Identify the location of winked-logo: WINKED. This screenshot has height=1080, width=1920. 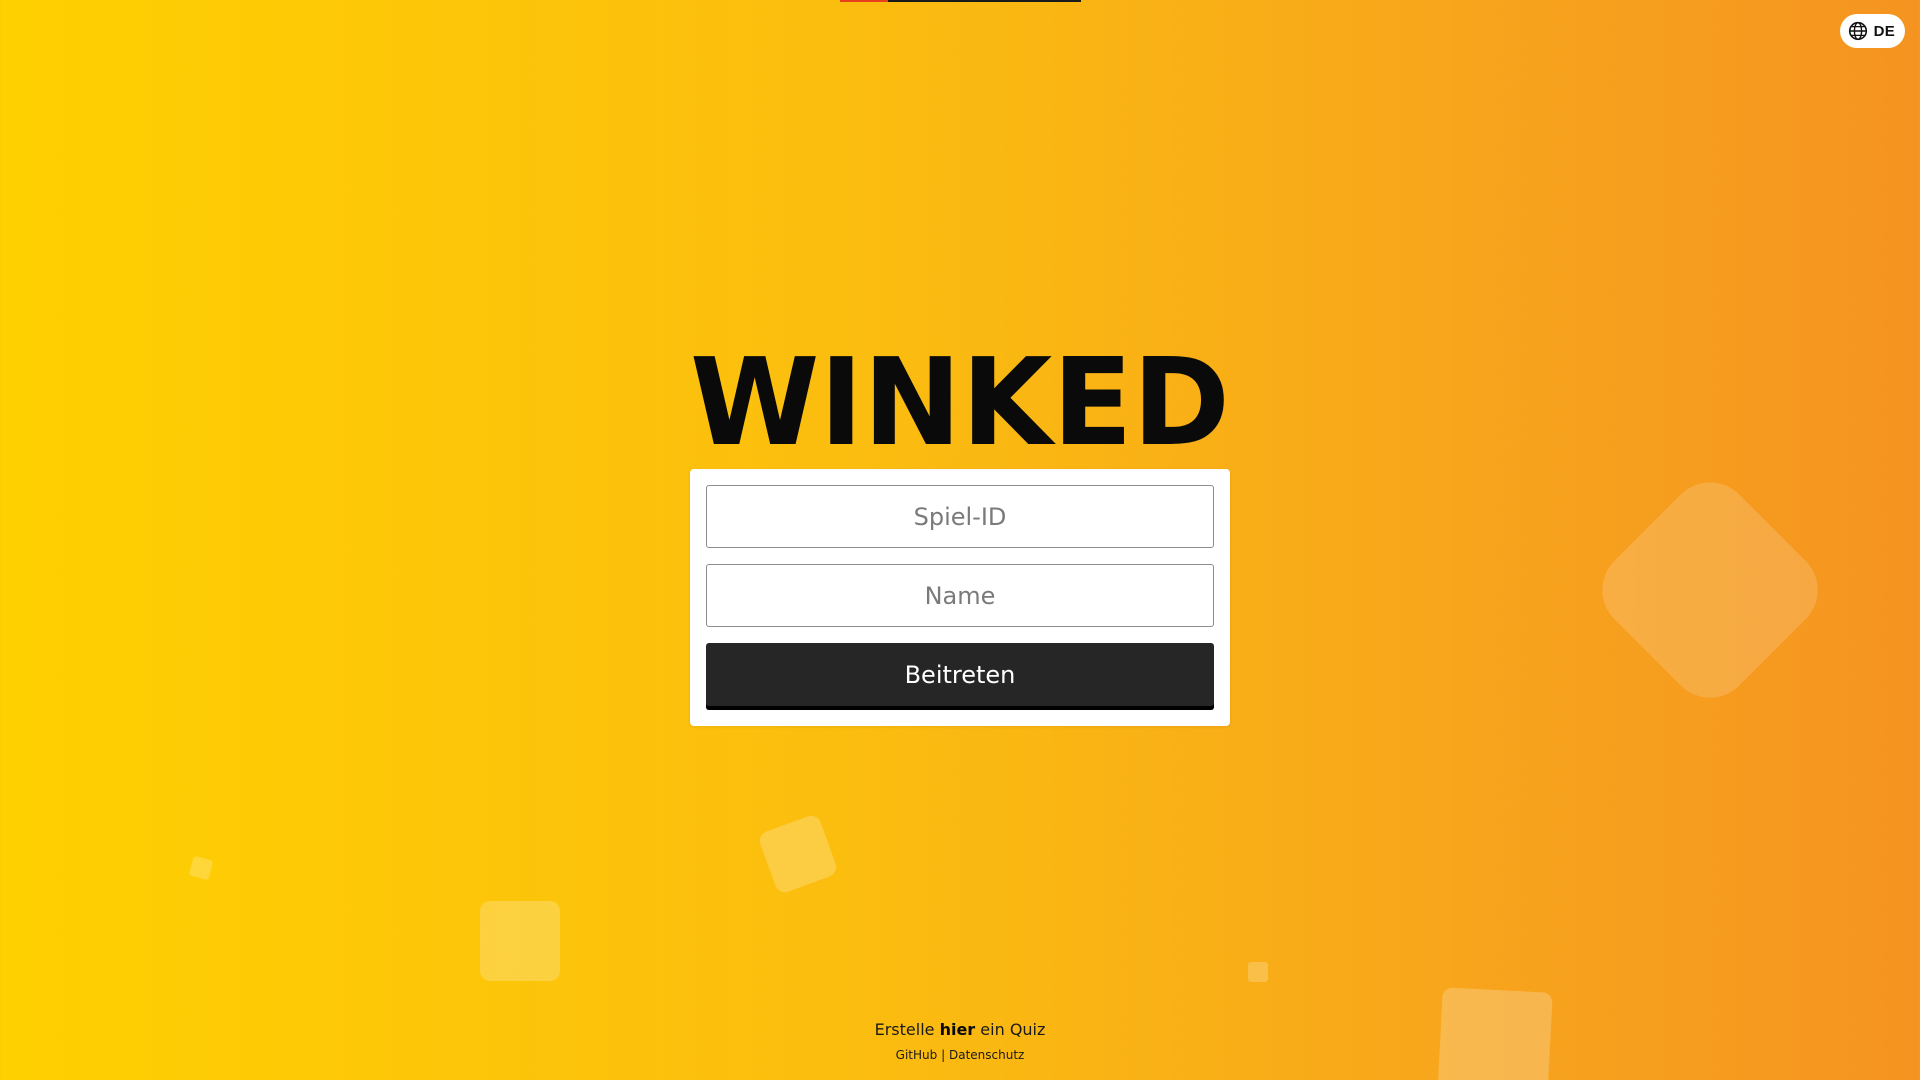
(960, 402).